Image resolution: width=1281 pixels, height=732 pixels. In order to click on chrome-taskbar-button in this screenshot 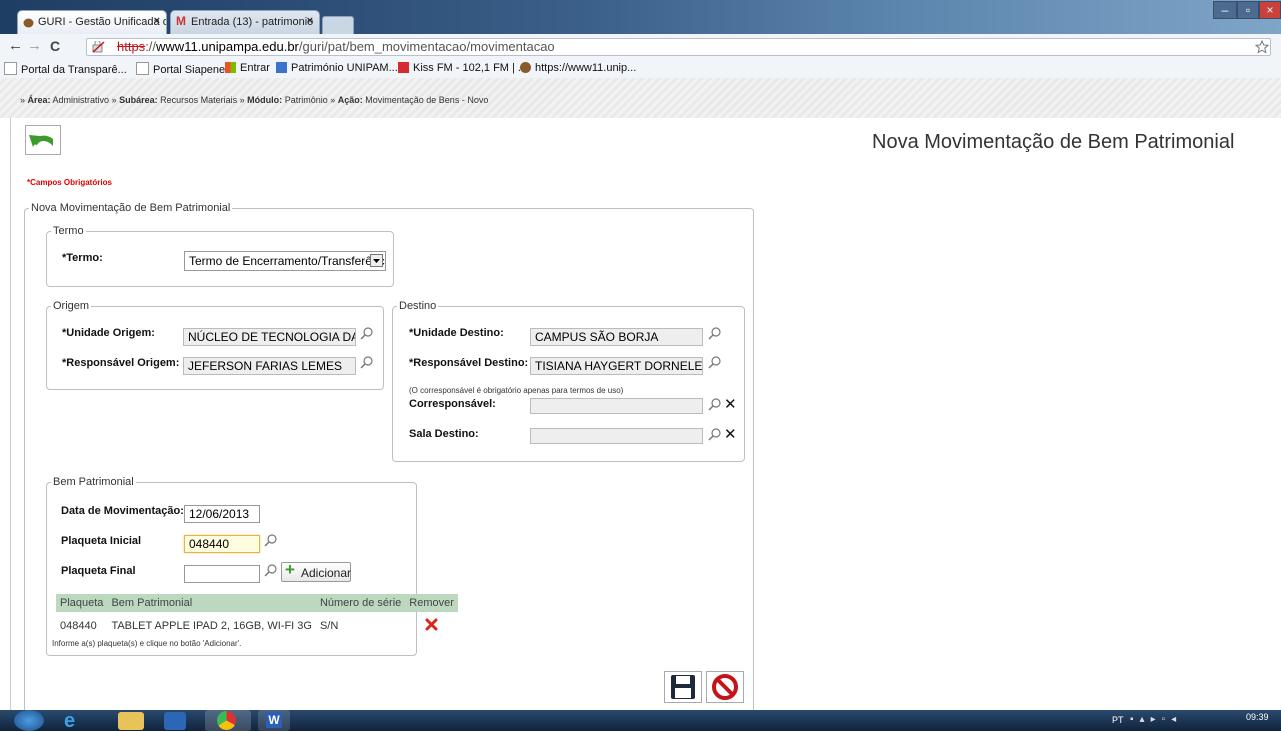, I will do `click(228, 720)`.